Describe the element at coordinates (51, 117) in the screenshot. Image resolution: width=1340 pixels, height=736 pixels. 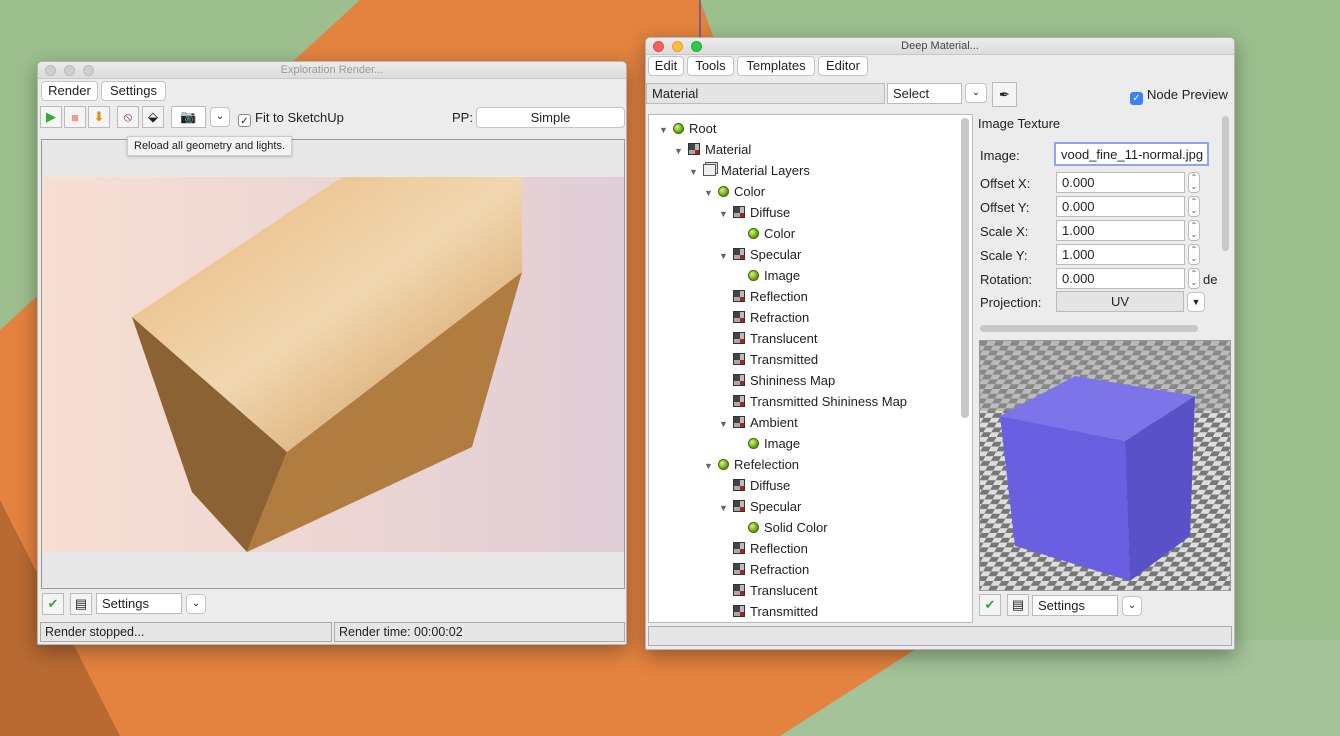
I see `play-icon: ▶` at that location.